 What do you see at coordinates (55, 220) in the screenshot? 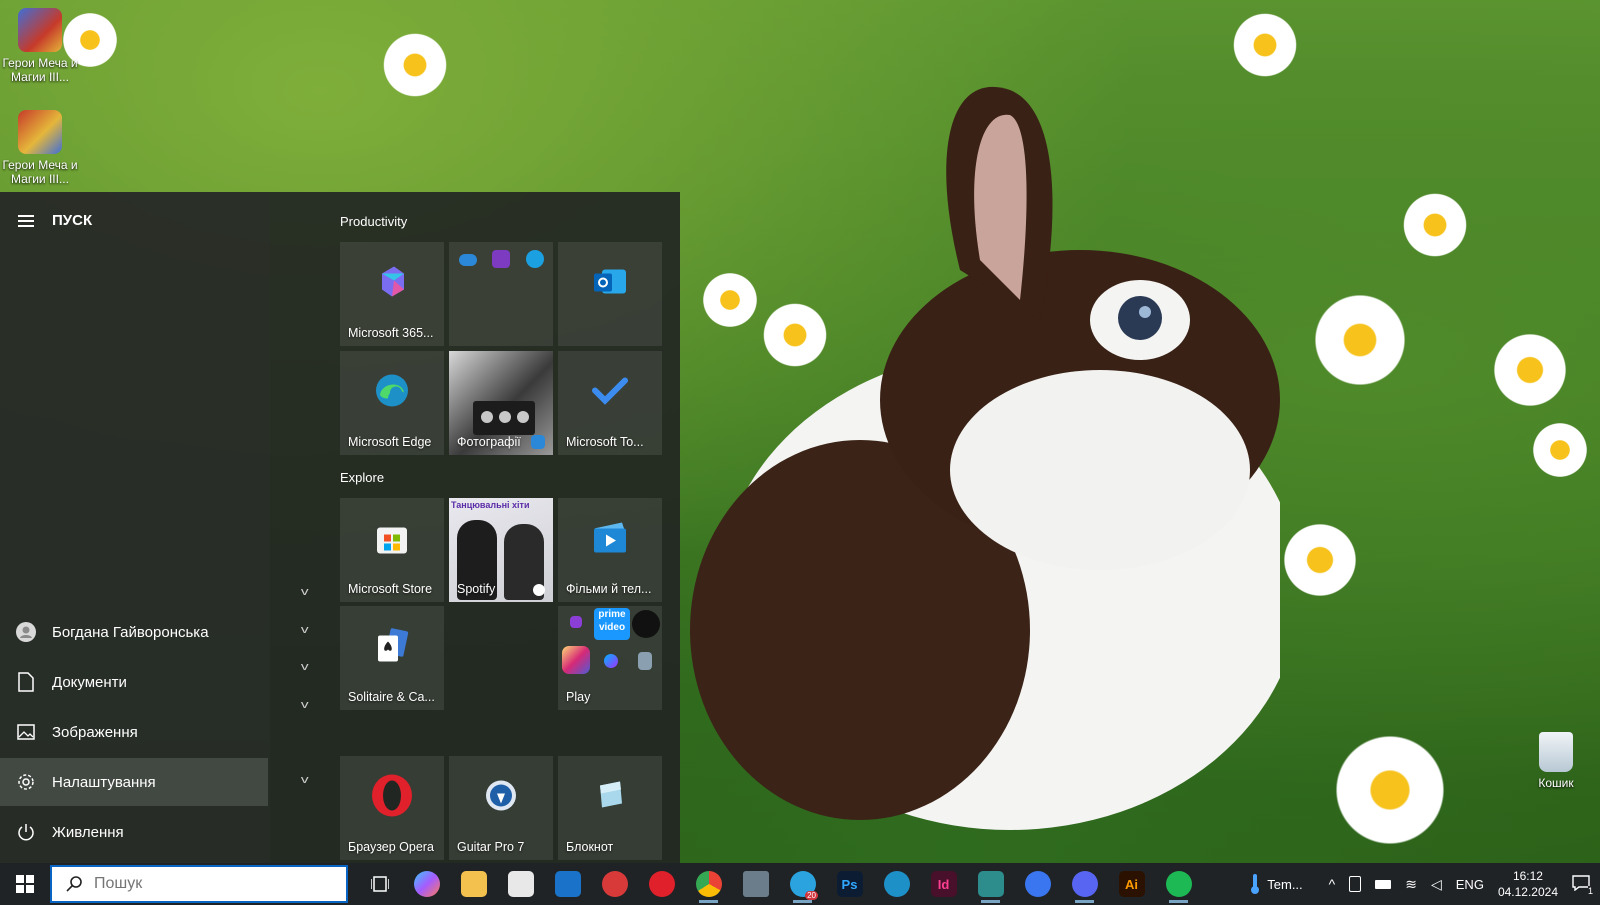
I see `start-header: ПУСК` at bounding box center [55, 220].